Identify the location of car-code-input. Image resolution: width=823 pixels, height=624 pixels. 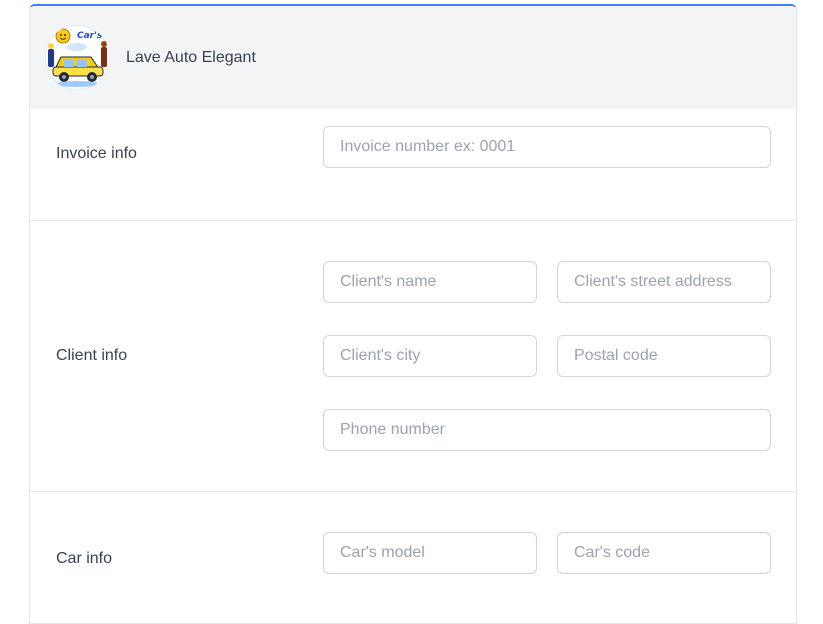
(664, 553).